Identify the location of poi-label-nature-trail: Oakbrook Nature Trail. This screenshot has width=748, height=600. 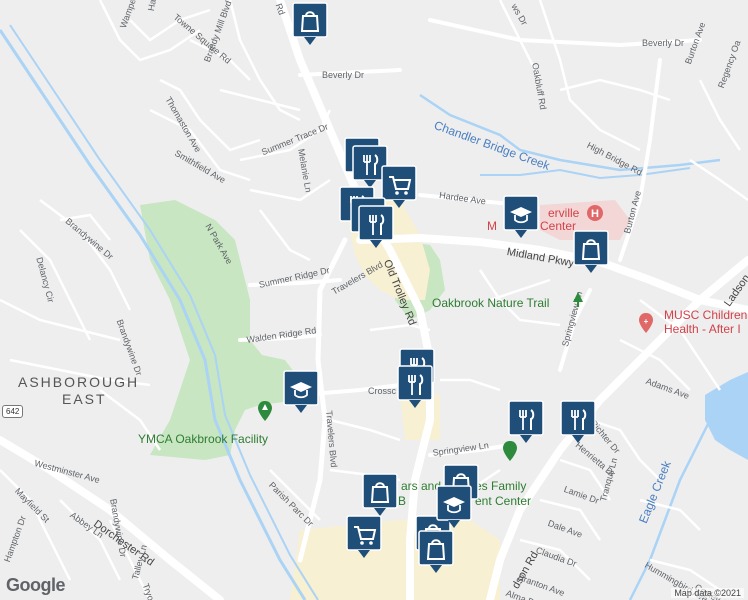
(490, 303).